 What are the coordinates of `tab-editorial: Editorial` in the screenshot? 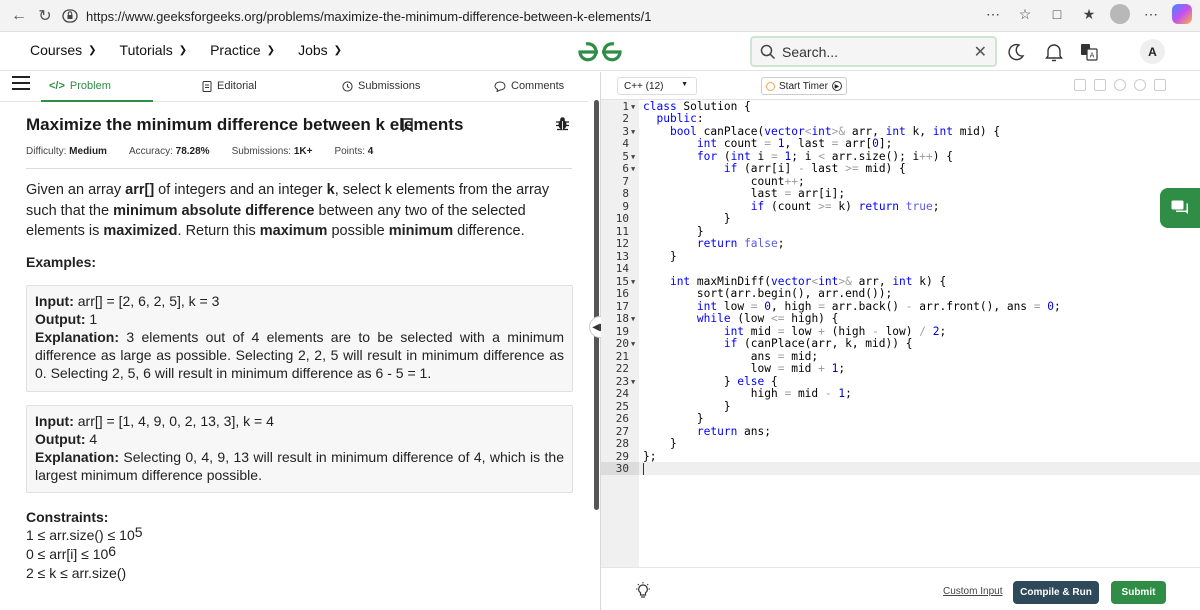 It's located at (229, 86).